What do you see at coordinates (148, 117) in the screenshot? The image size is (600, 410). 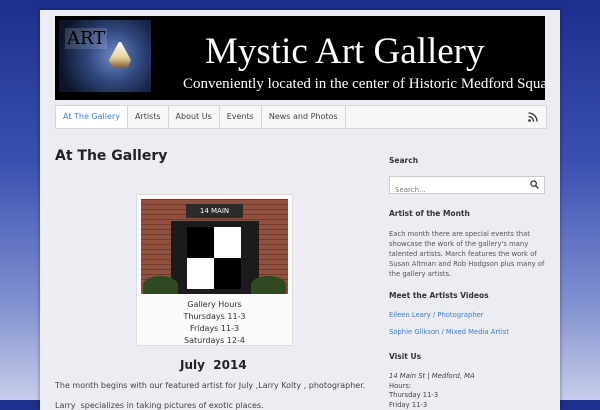 I see `nav-item-artists: Artists` at bounding box center [148, 117].